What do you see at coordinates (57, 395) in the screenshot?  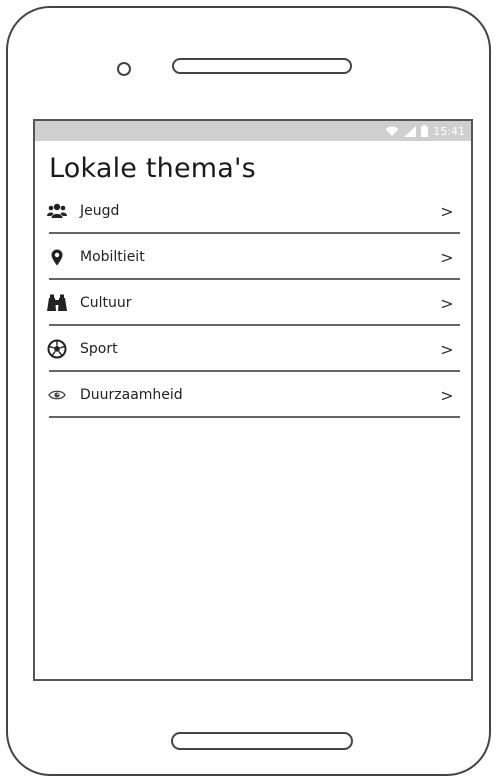 I see `eye-icon` at bounding box center [57, 395].